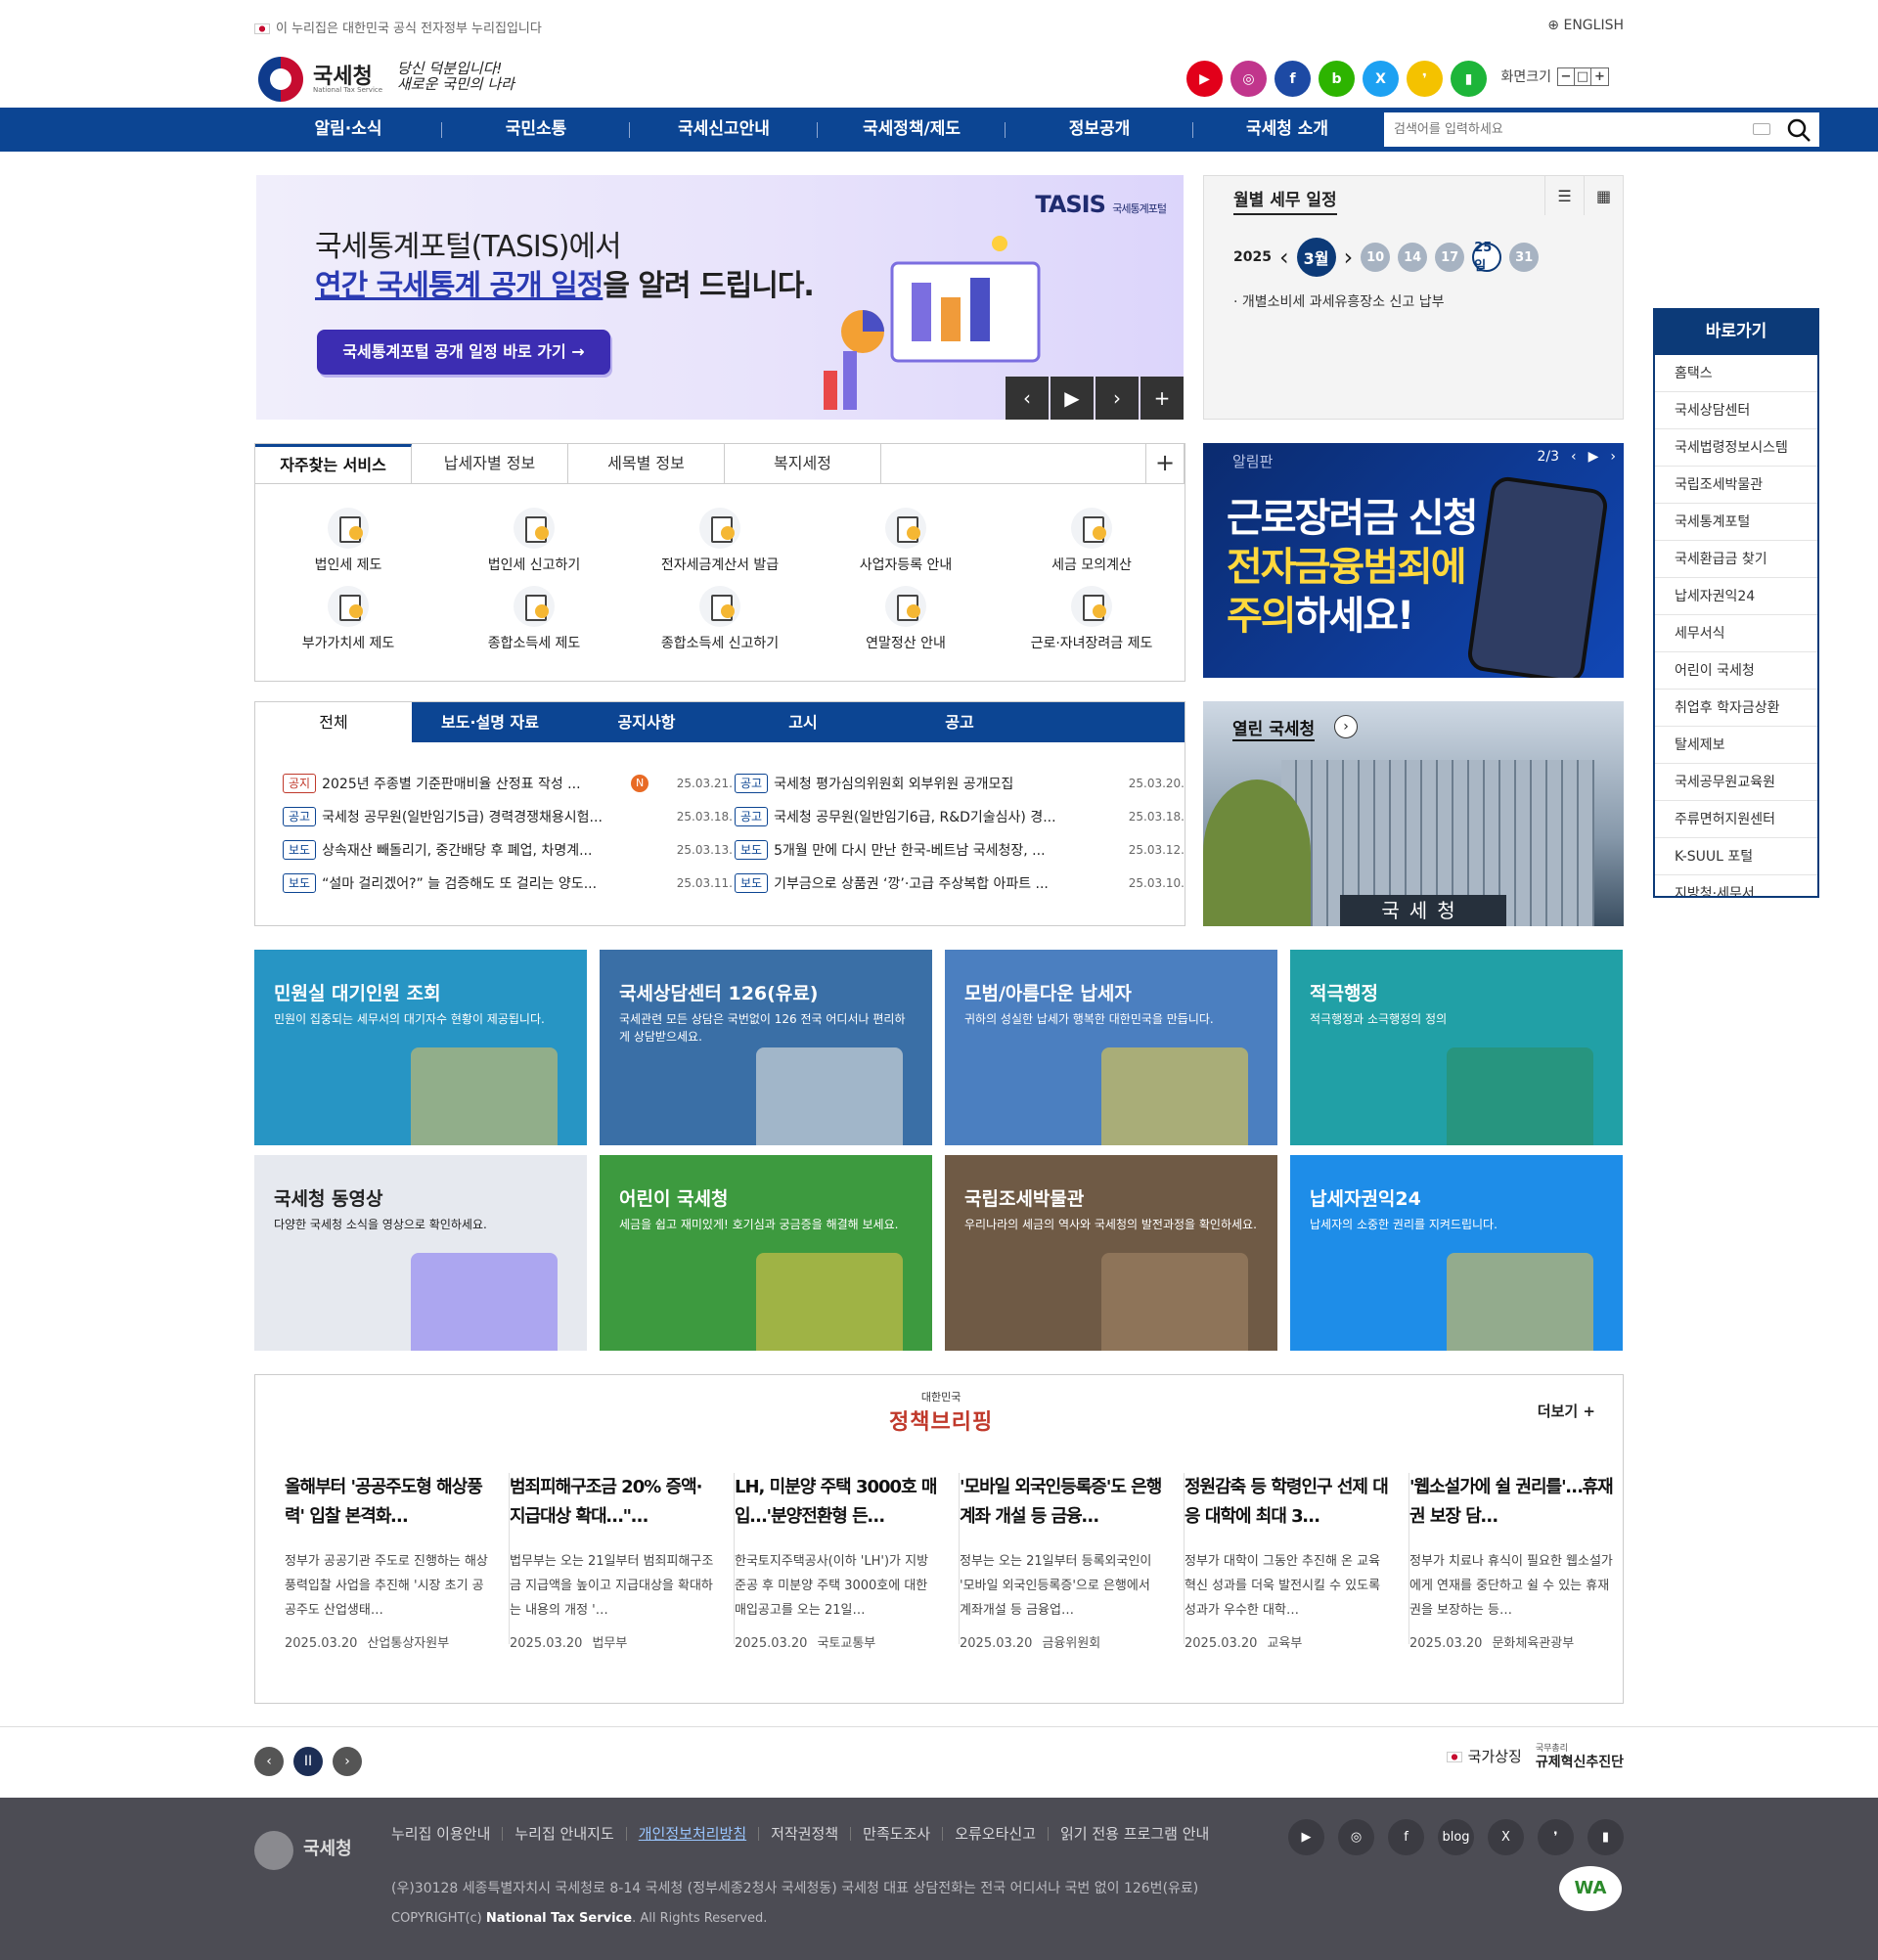 This screenshot has height=1960, width=1878. What do you see at coordinates (897, 1834) in the screenshot?
I see `footer-link: 만족도조사` at bounding box center [897, 1834].